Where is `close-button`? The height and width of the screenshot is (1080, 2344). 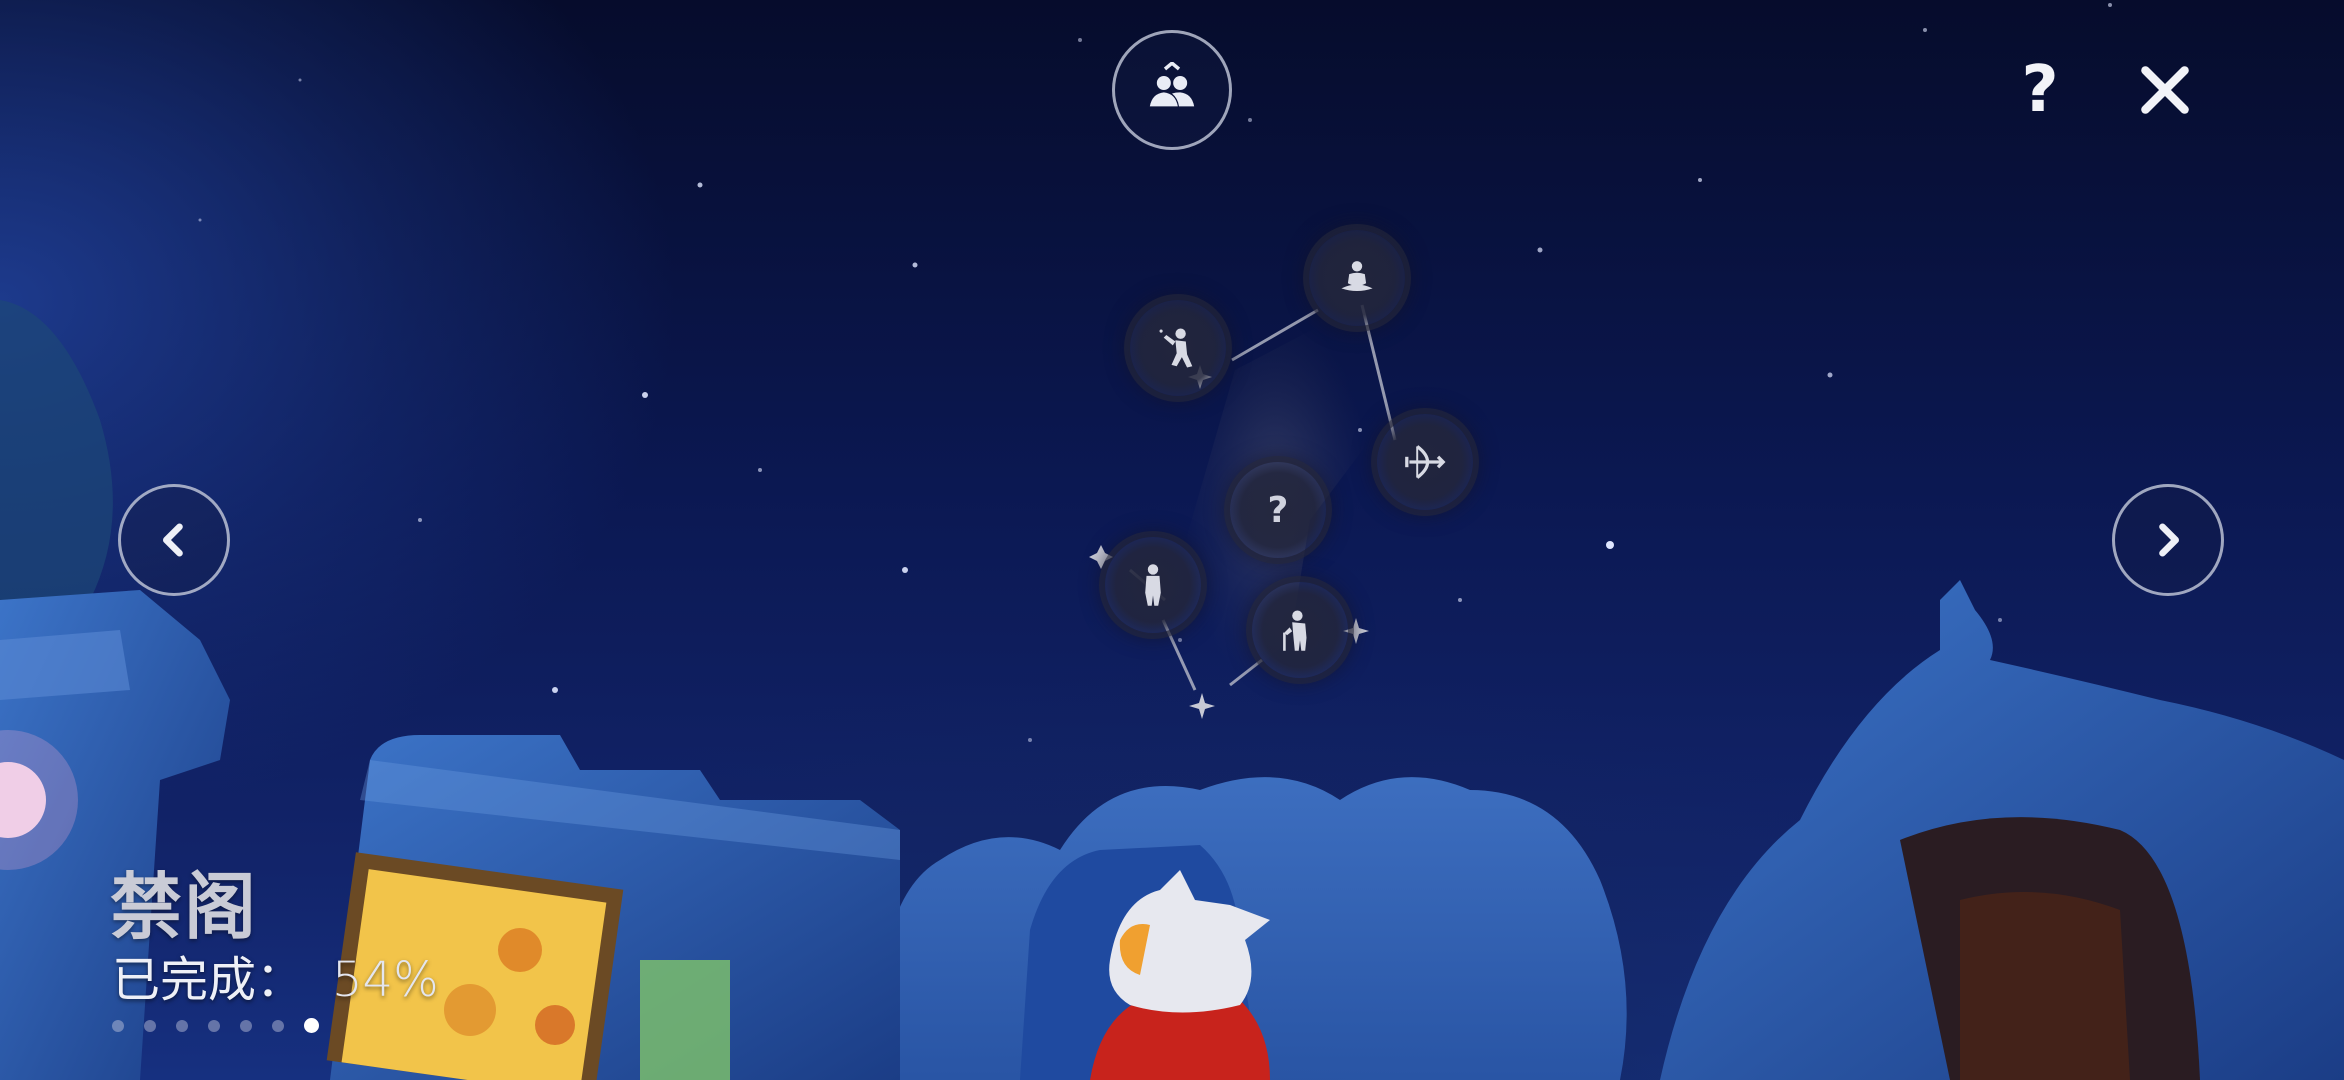 close-button is located at coordinates (2165, 90).